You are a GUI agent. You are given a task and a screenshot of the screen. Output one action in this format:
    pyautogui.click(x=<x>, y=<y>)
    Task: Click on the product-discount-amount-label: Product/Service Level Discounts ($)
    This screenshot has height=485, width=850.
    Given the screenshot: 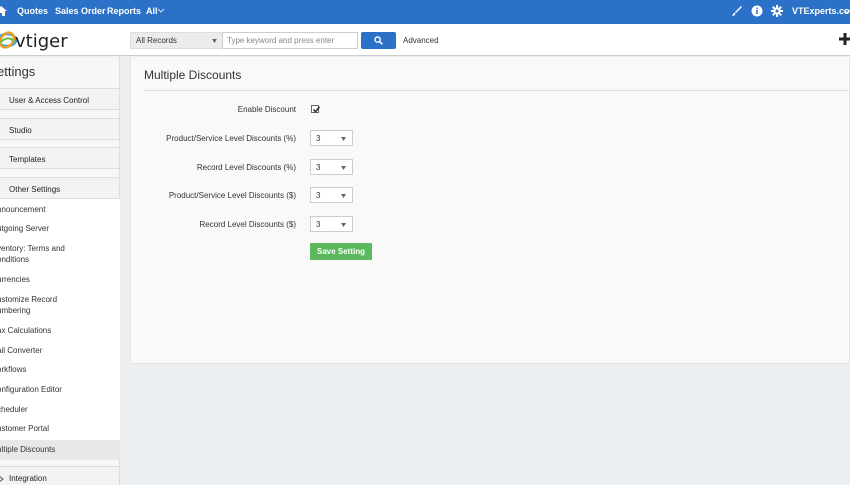 What is the action you would take?
    pyautogui.click(x=232, y=195)
    